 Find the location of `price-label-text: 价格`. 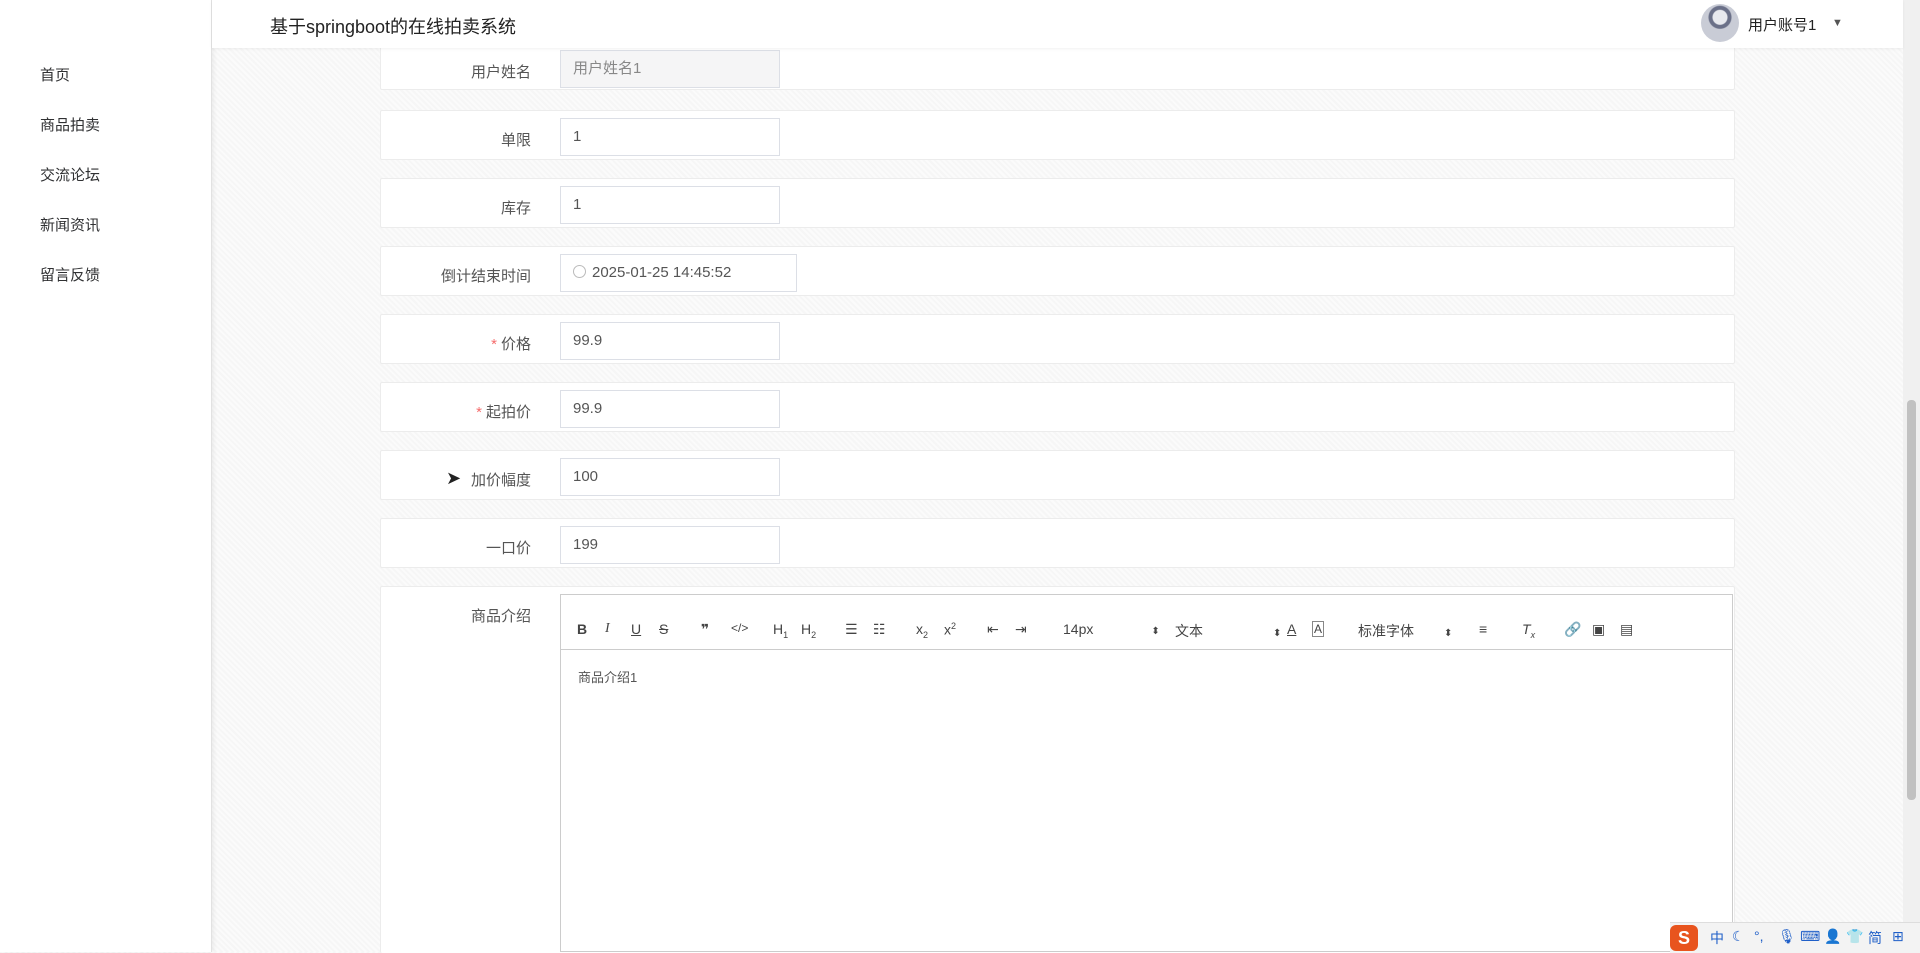

price-label-text: 价格 is located at coordinates (515, 344).